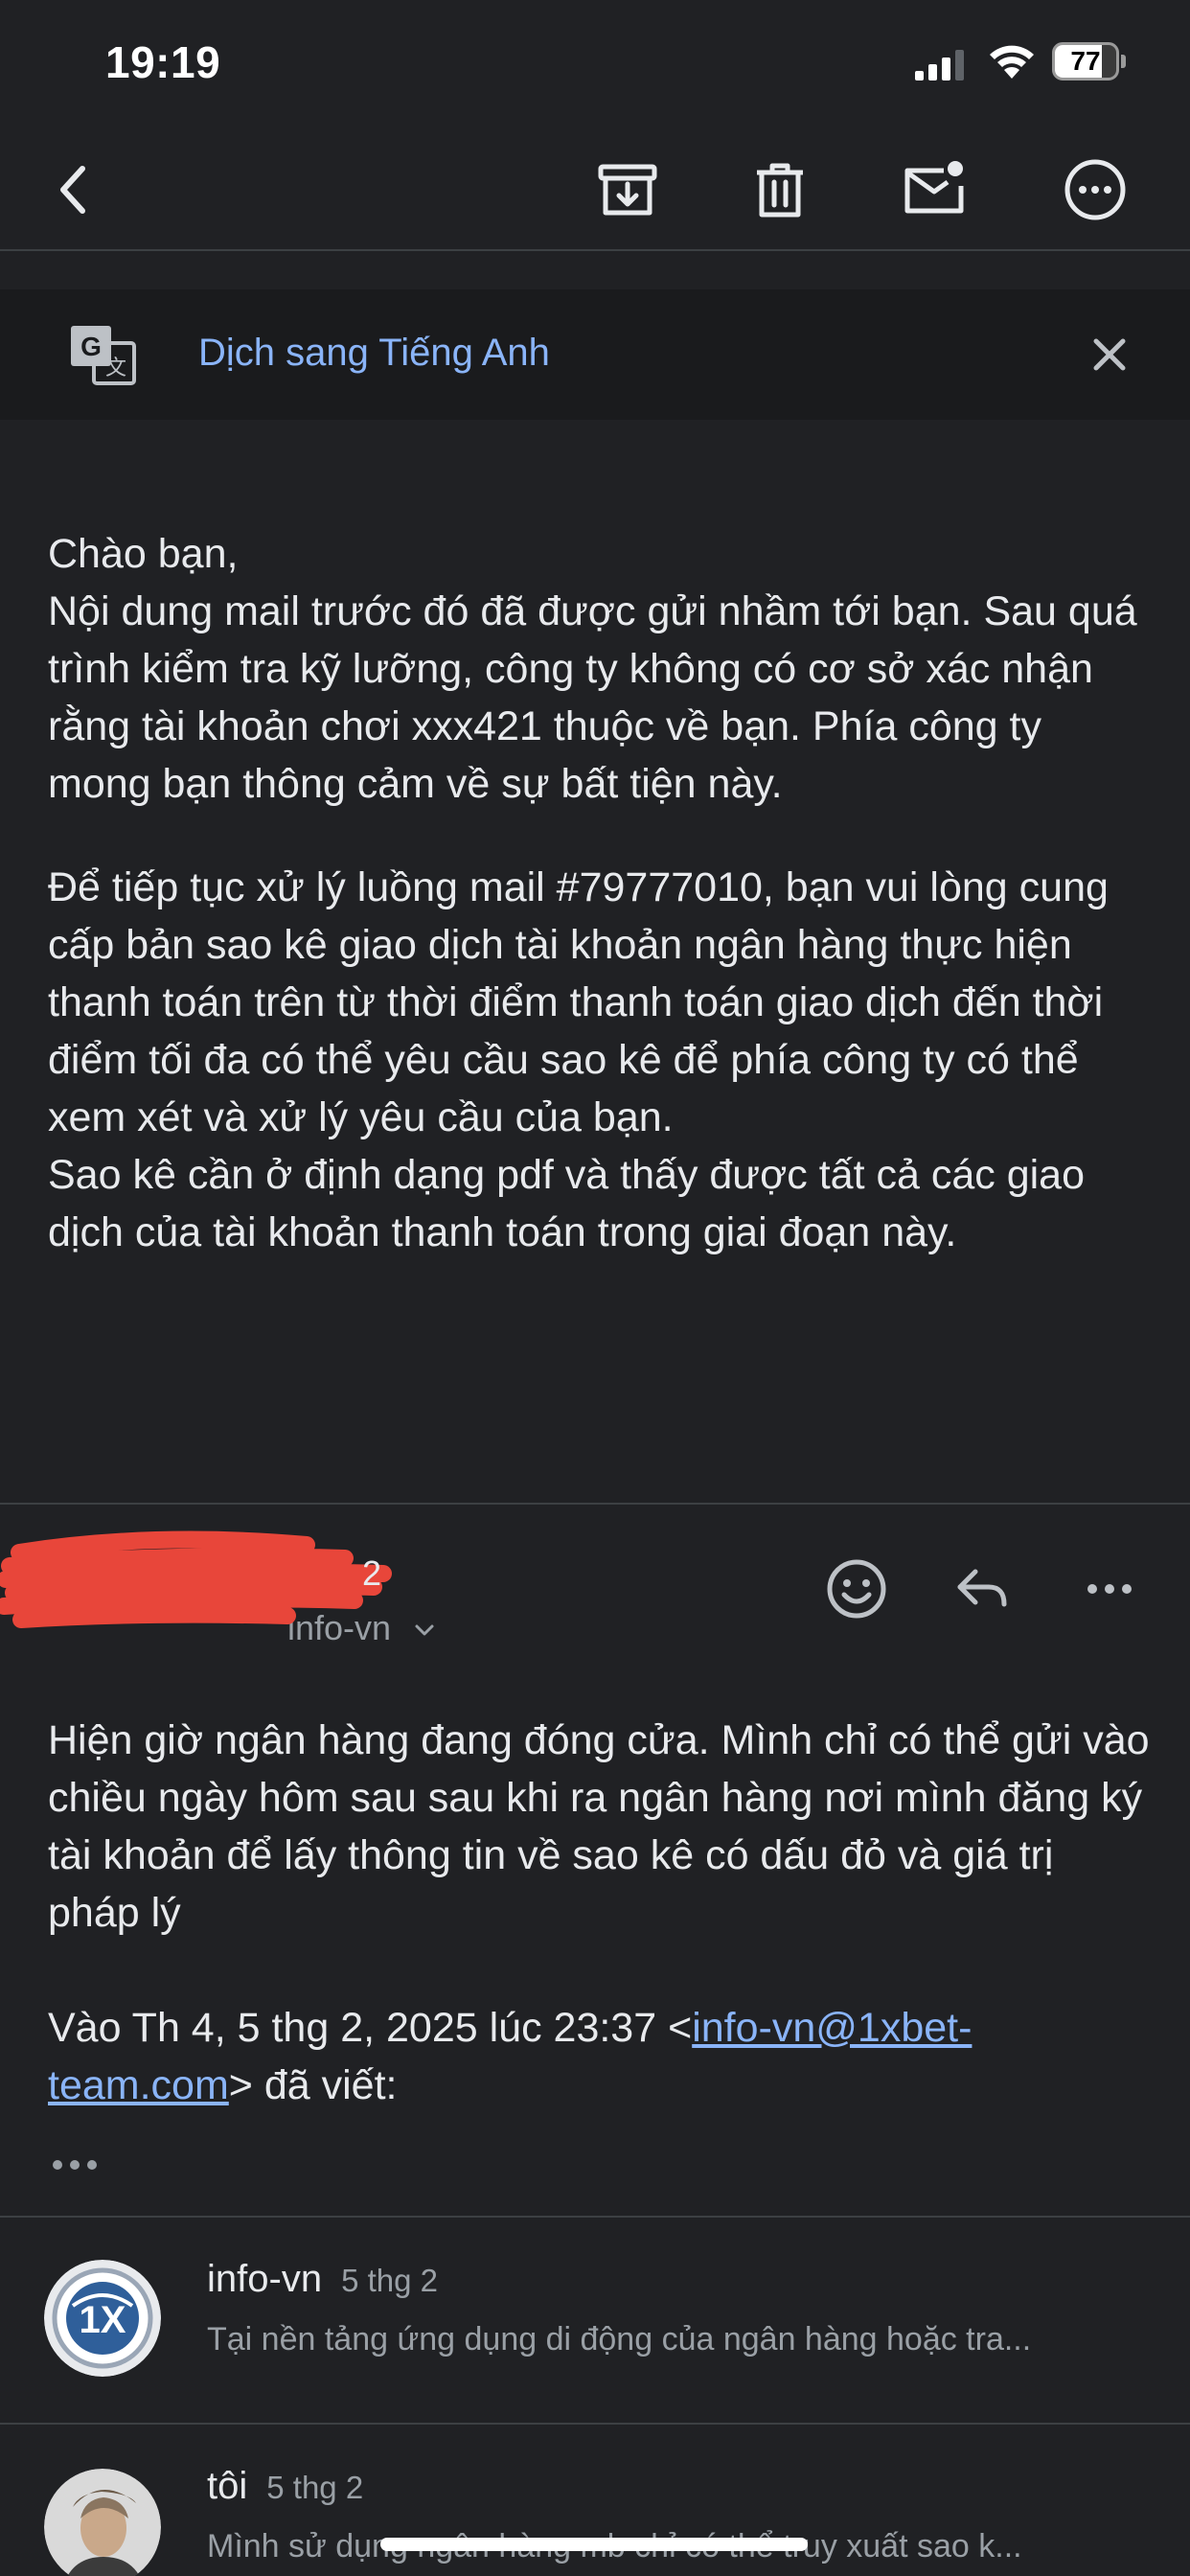 This screenshot has height=2576, width=1190. I want to click on thread-sender-name: info-vn, so click(265, 2279).